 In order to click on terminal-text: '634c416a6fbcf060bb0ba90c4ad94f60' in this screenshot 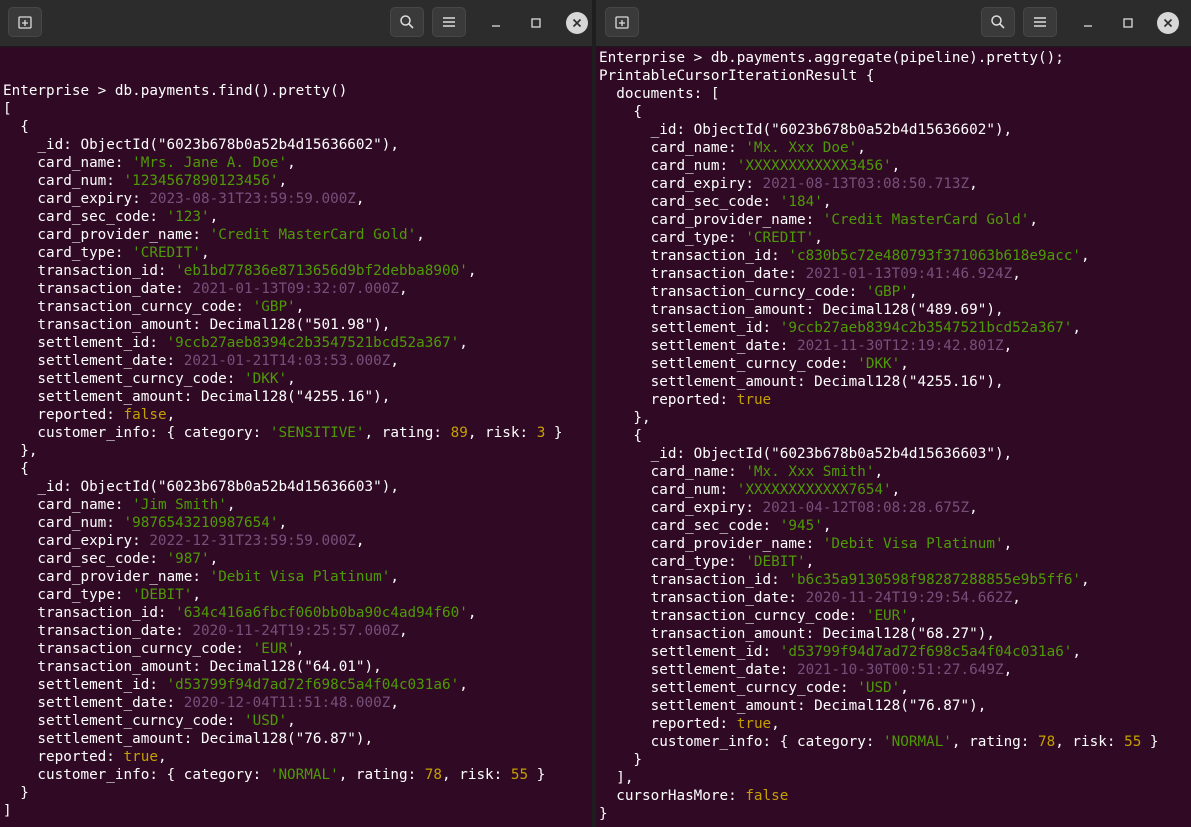, I will do `click(321, 613)`.